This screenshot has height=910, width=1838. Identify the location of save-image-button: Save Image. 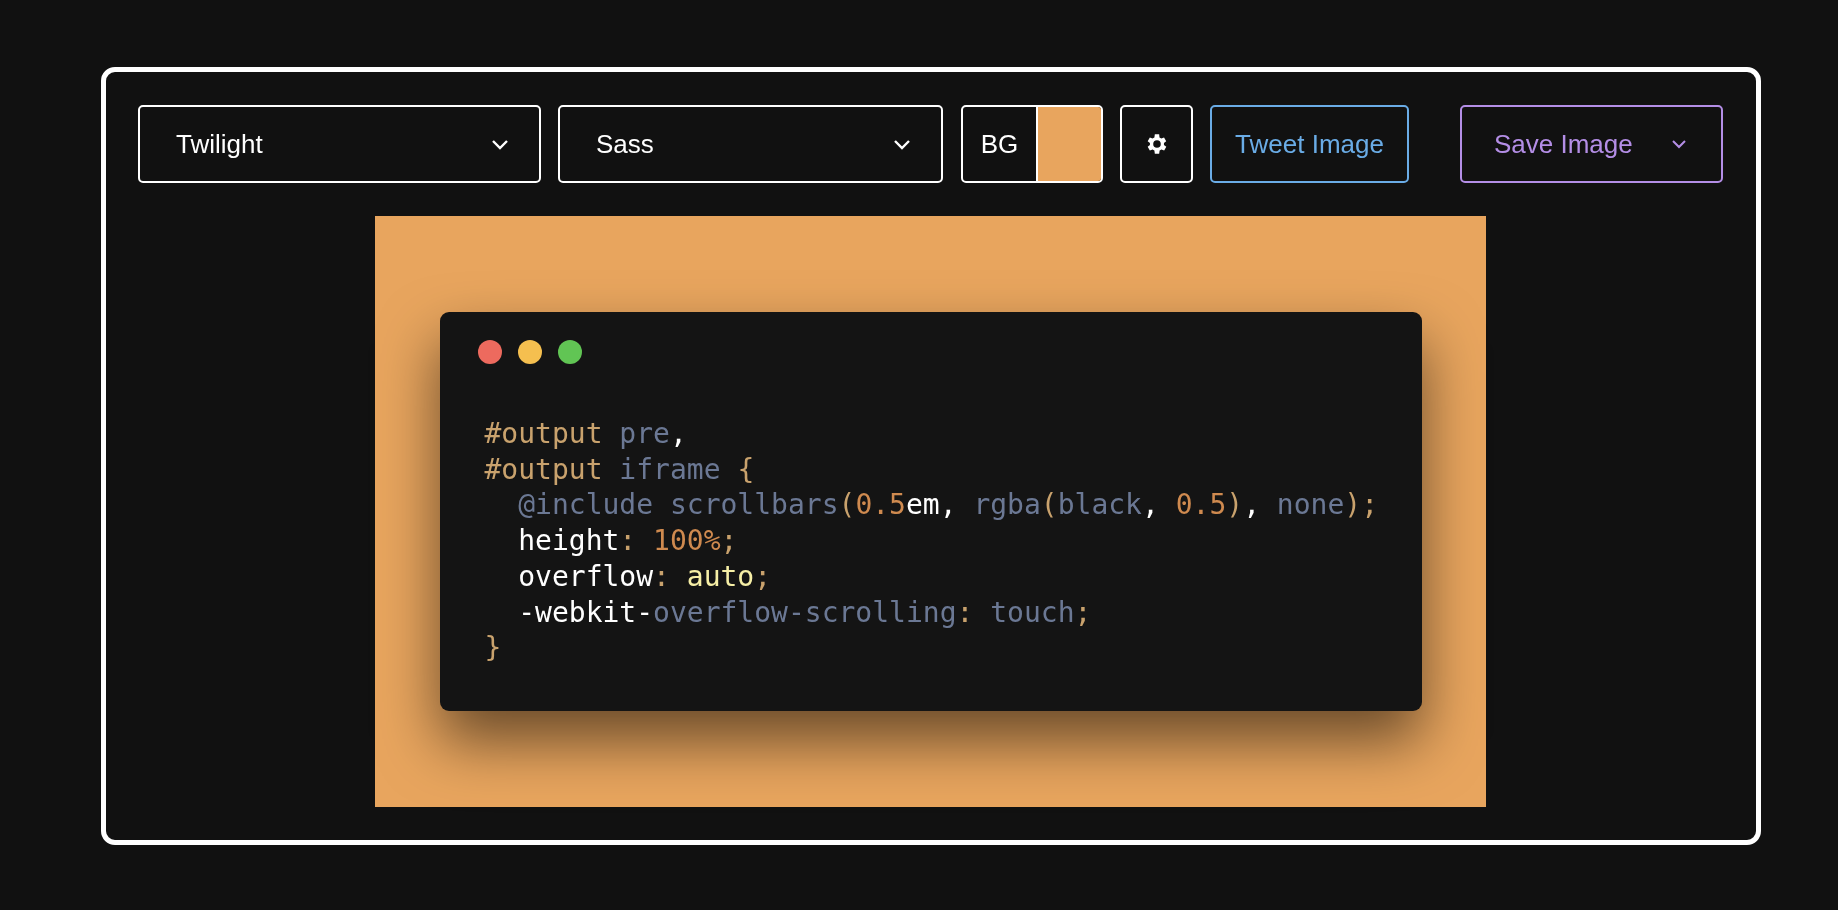
(1591, 144).